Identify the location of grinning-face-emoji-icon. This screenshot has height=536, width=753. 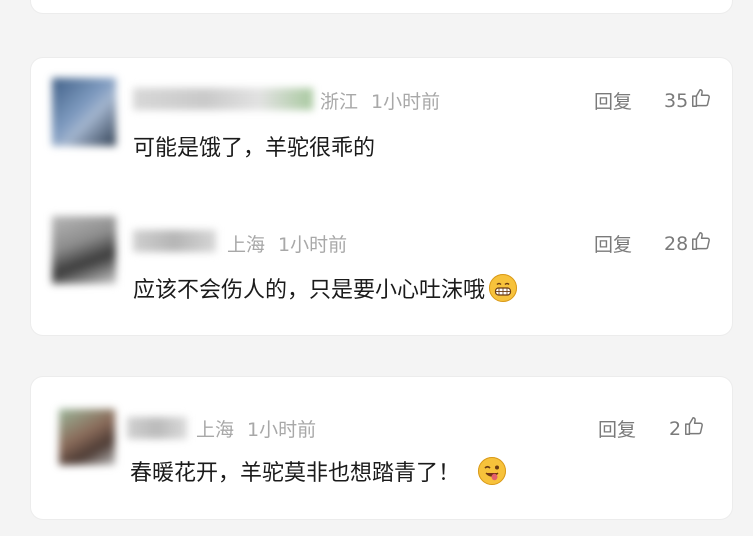
(503, 288).